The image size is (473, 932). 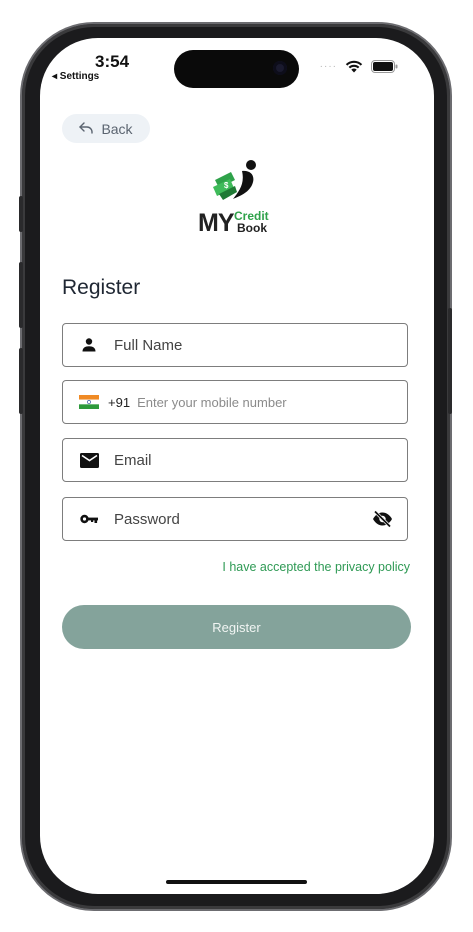 I want to click on logo-figure-icon: $, so click(x=234, y=180).